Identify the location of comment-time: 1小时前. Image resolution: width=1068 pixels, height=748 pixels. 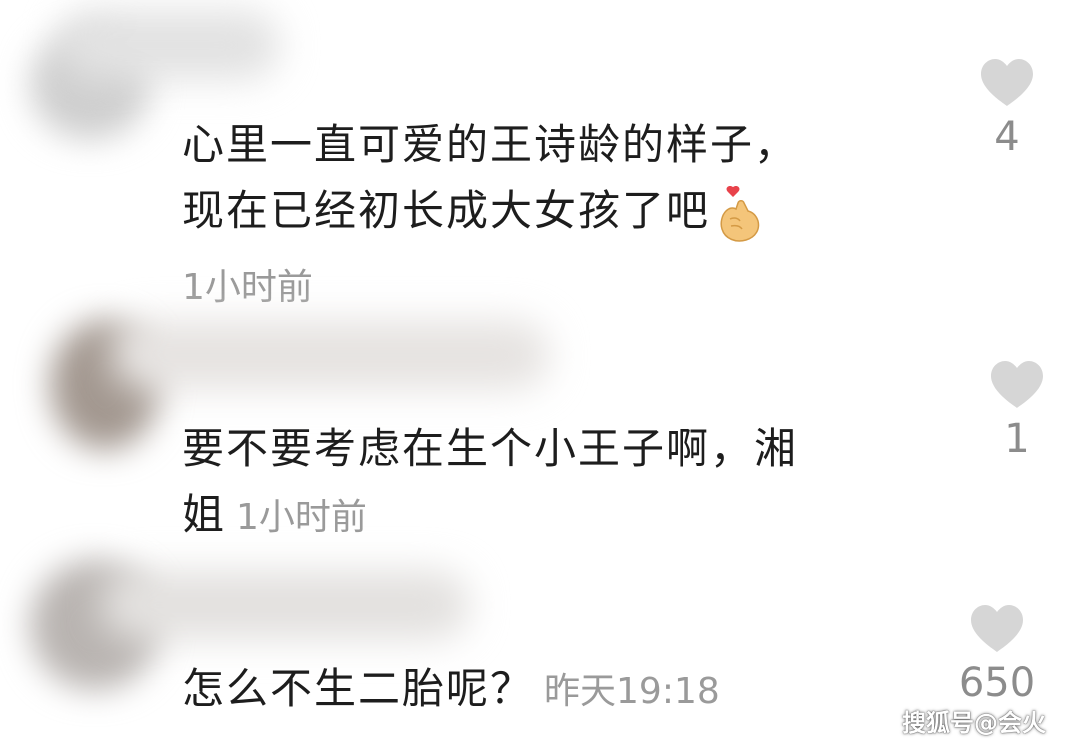
(301, 517).